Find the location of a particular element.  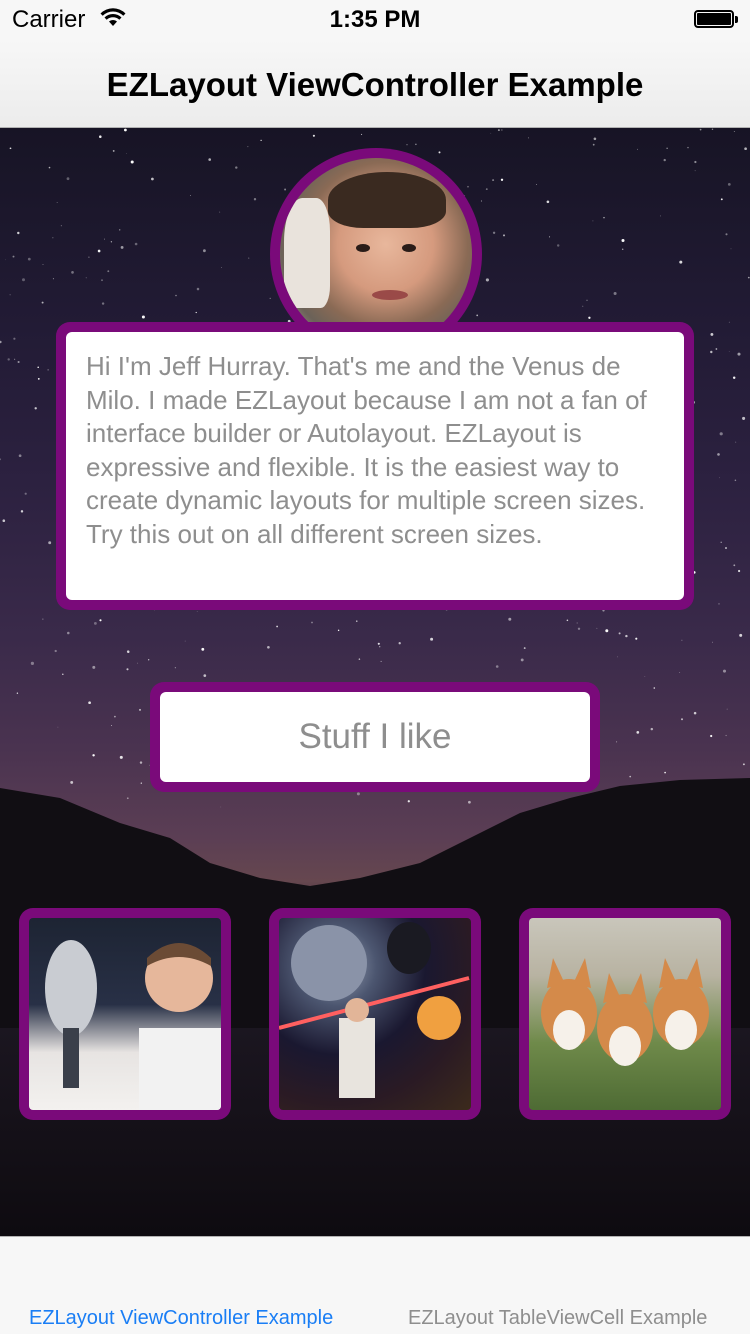

navigation-bar: EZLayout ViewController Example is located at coordinates (375, 84).